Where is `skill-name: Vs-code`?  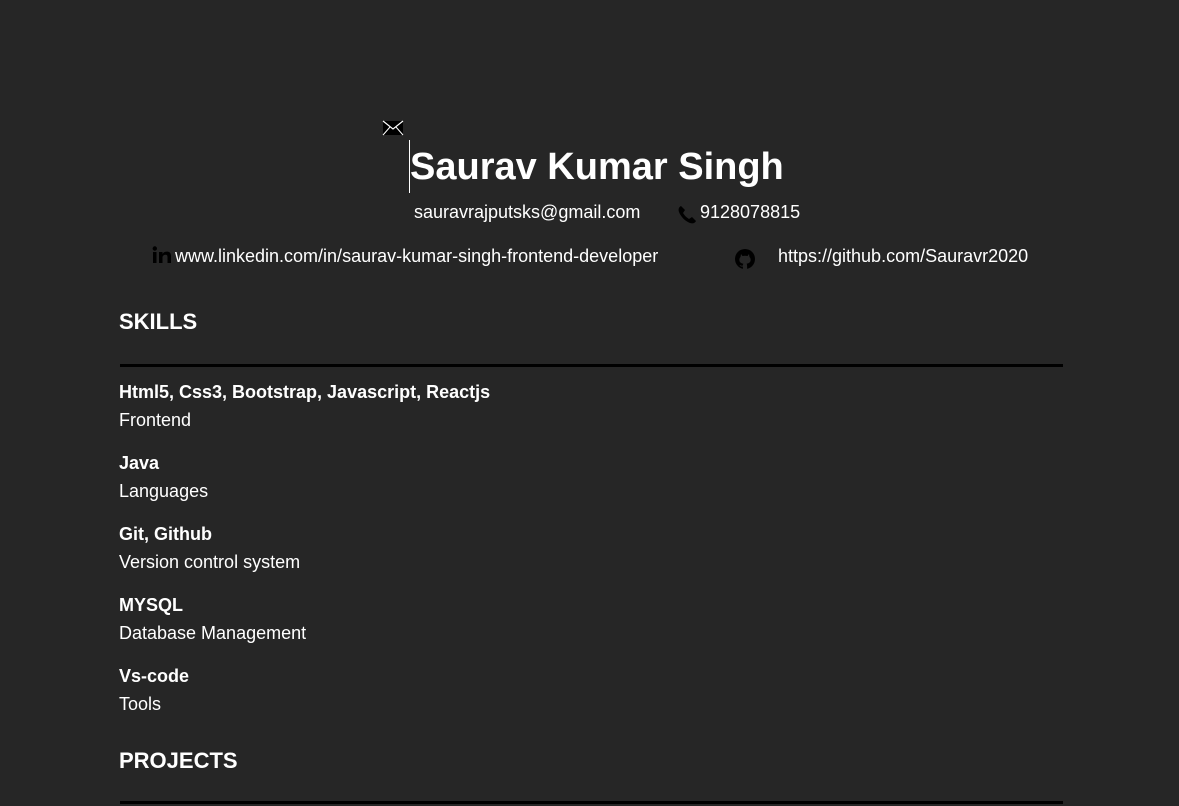 skill-name: Vs-code is located at coordinates (154, 676).